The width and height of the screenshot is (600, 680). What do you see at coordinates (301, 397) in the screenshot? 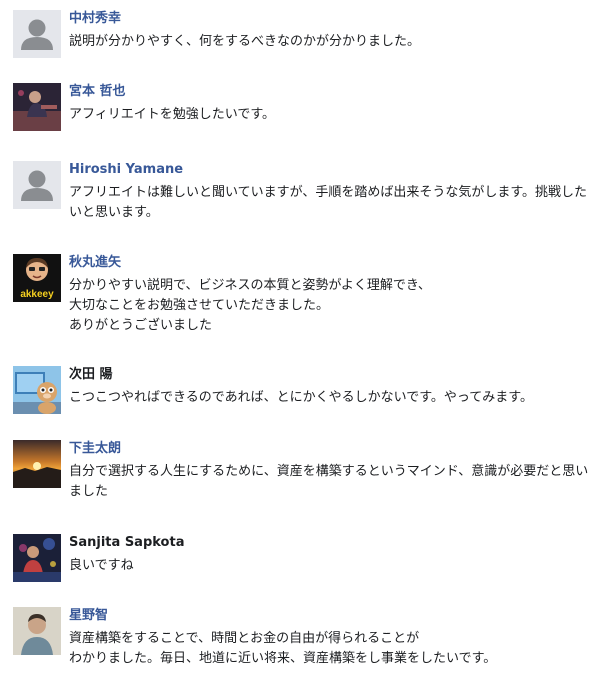
I see `comment-text: こつこつやればできるのであれば、とにかくやるしかないです。やってみます。` at bounding box center [301, 397].